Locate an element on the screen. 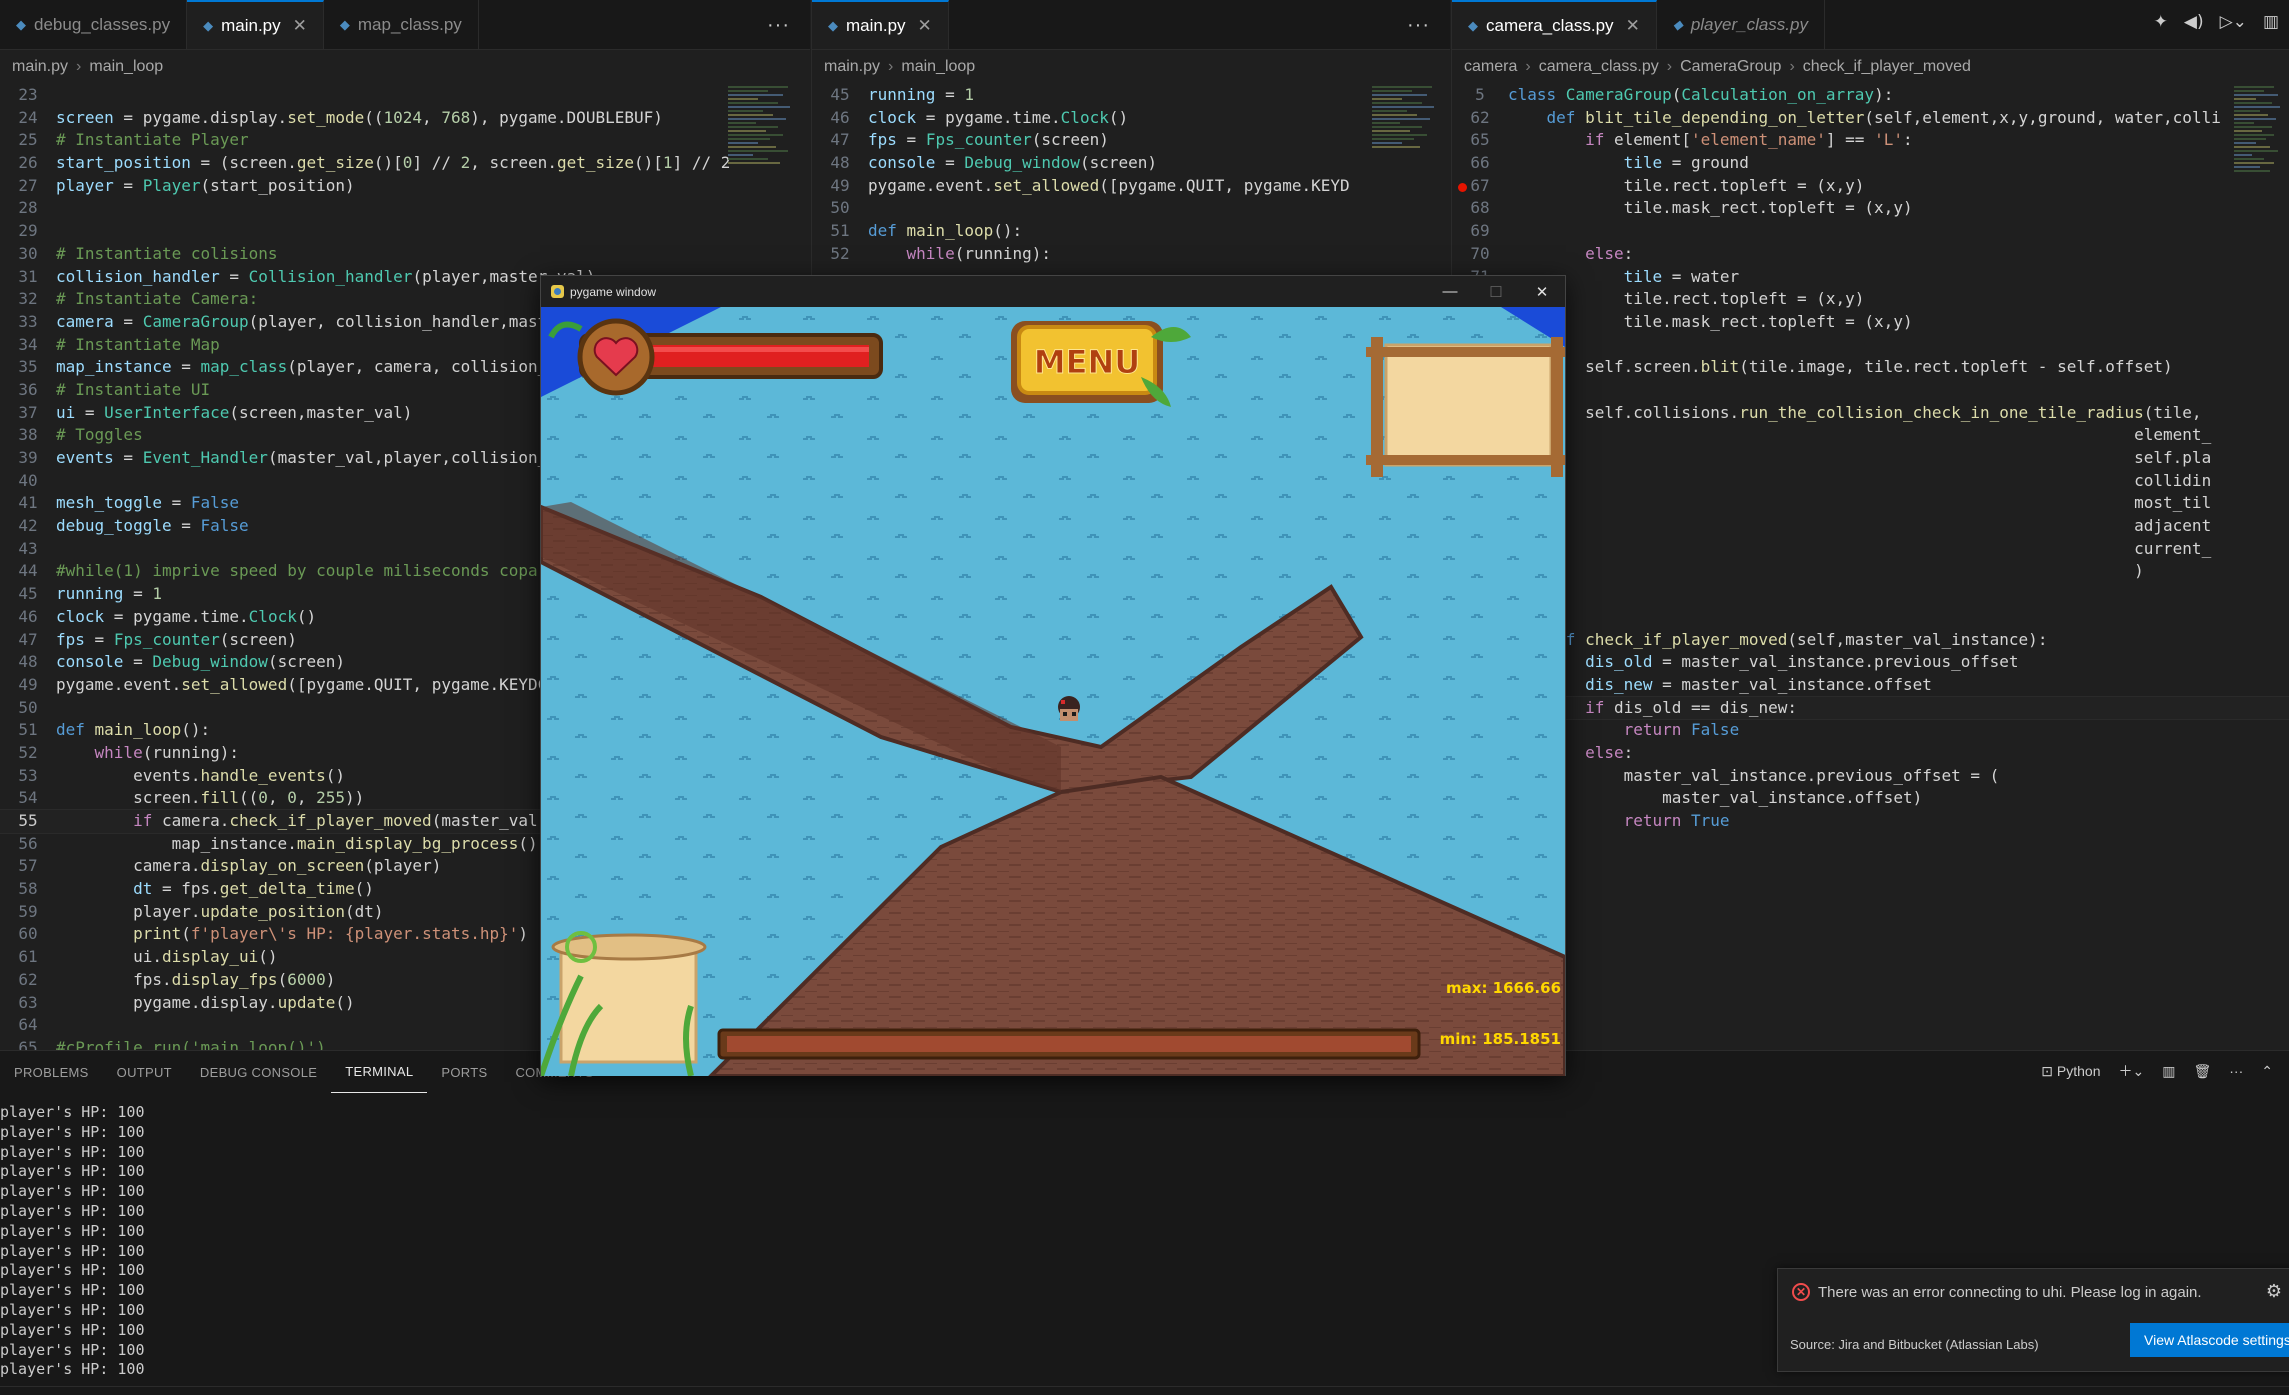 The height and width of the screenshot is (1395, 2289). split-terminal-icon: ▥ is located at coordinates (2168, 1071).